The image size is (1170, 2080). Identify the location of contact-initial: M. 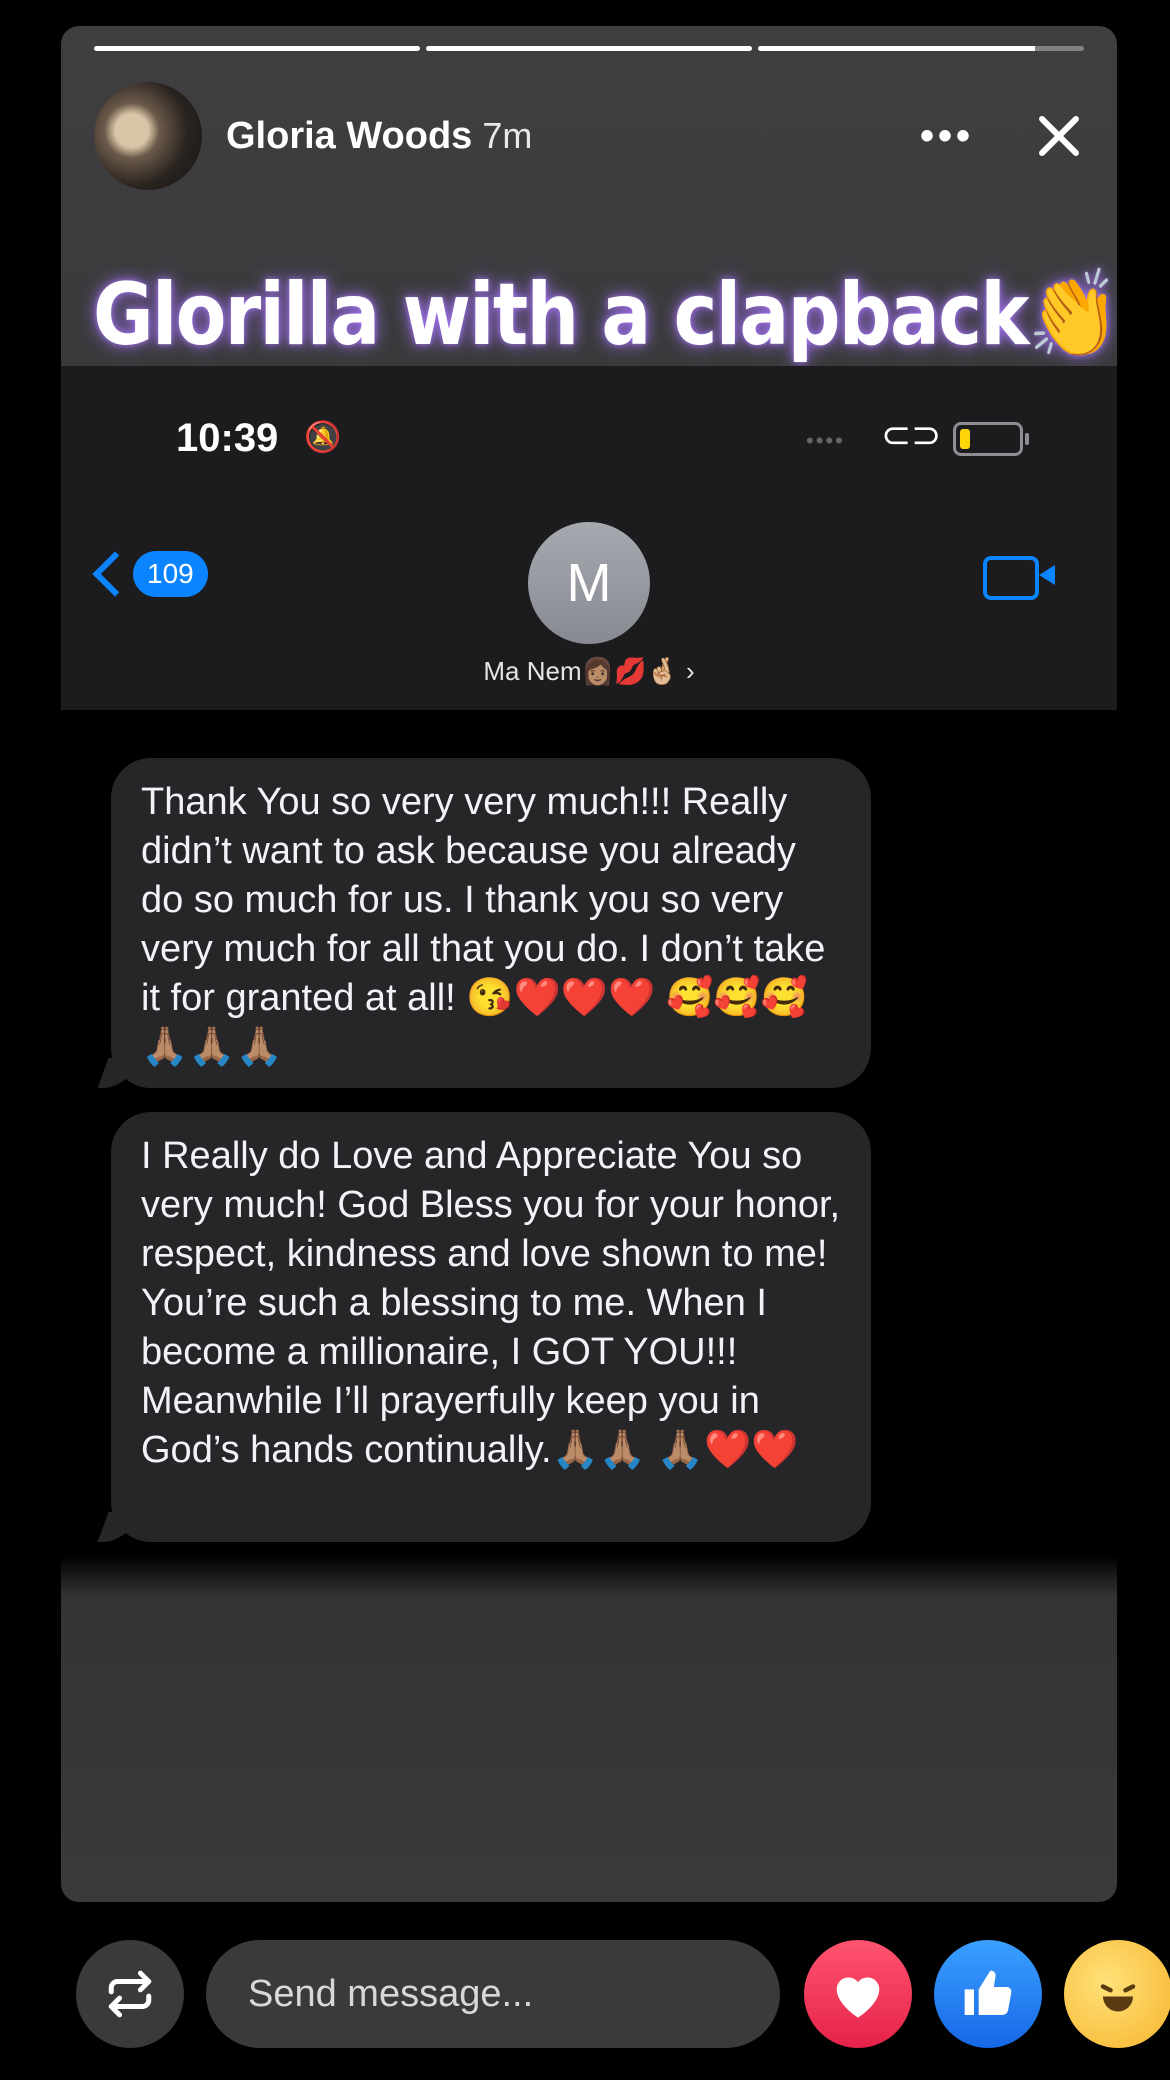
(589, 583).